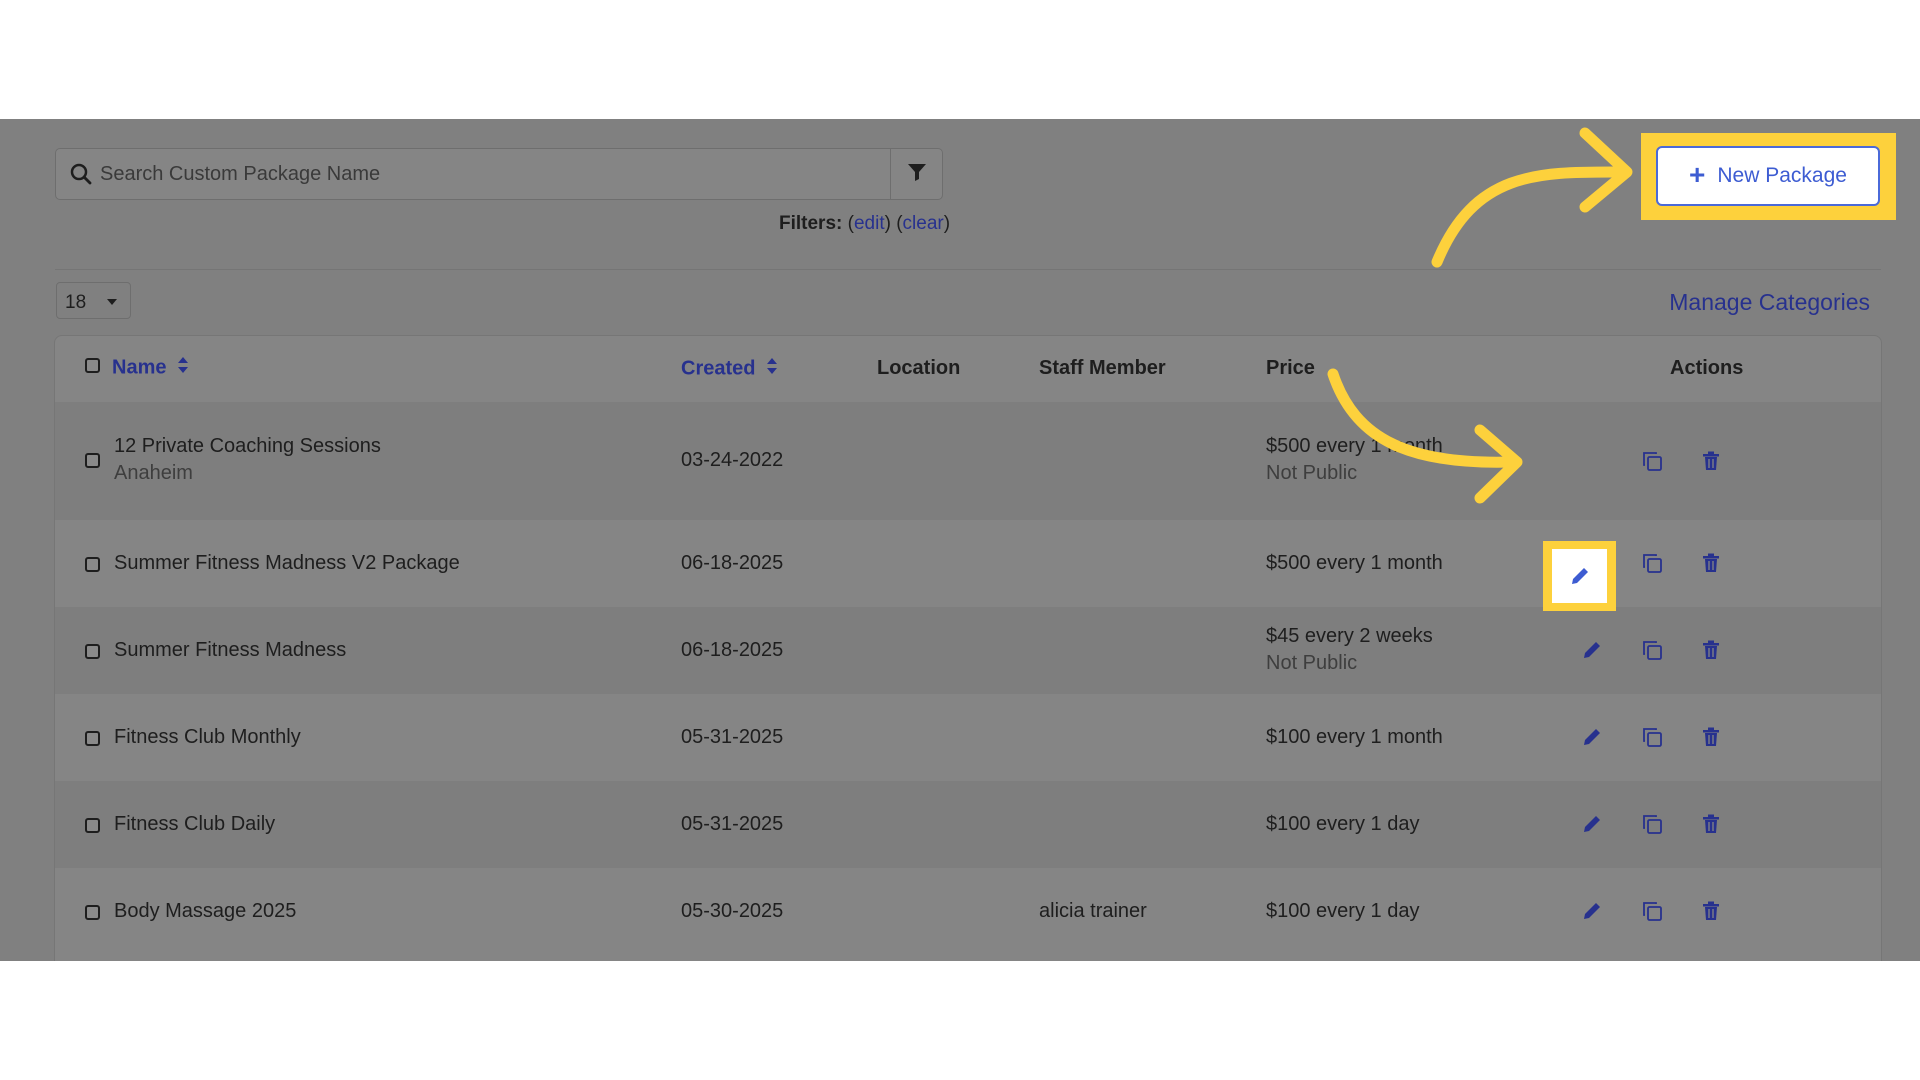  What do you see at coordinates (1529, 217) in the screenshot?
I see `arrow-to-new-package` at bounding box center [1529, 217].